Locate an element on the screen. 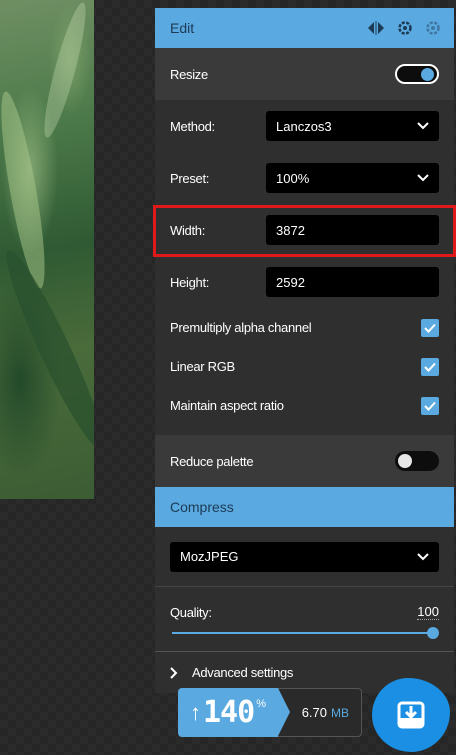 Image resolution: width=456 pixels, height=755 pixels. output-file-size: 6.70 MB is located at coordinates (320, 712).